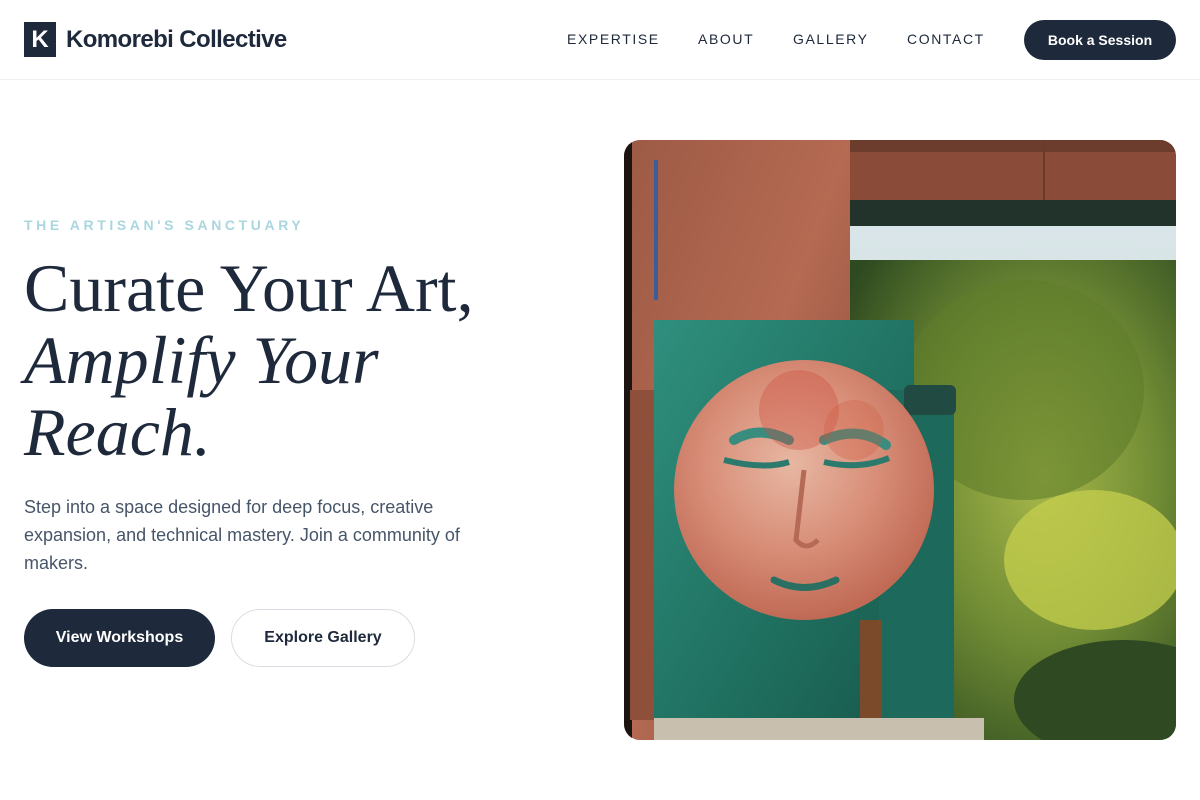  Describe the element at coordinates (946, 39) in the screenshot. I see `nav-link-contact: CONTACT` at that location.